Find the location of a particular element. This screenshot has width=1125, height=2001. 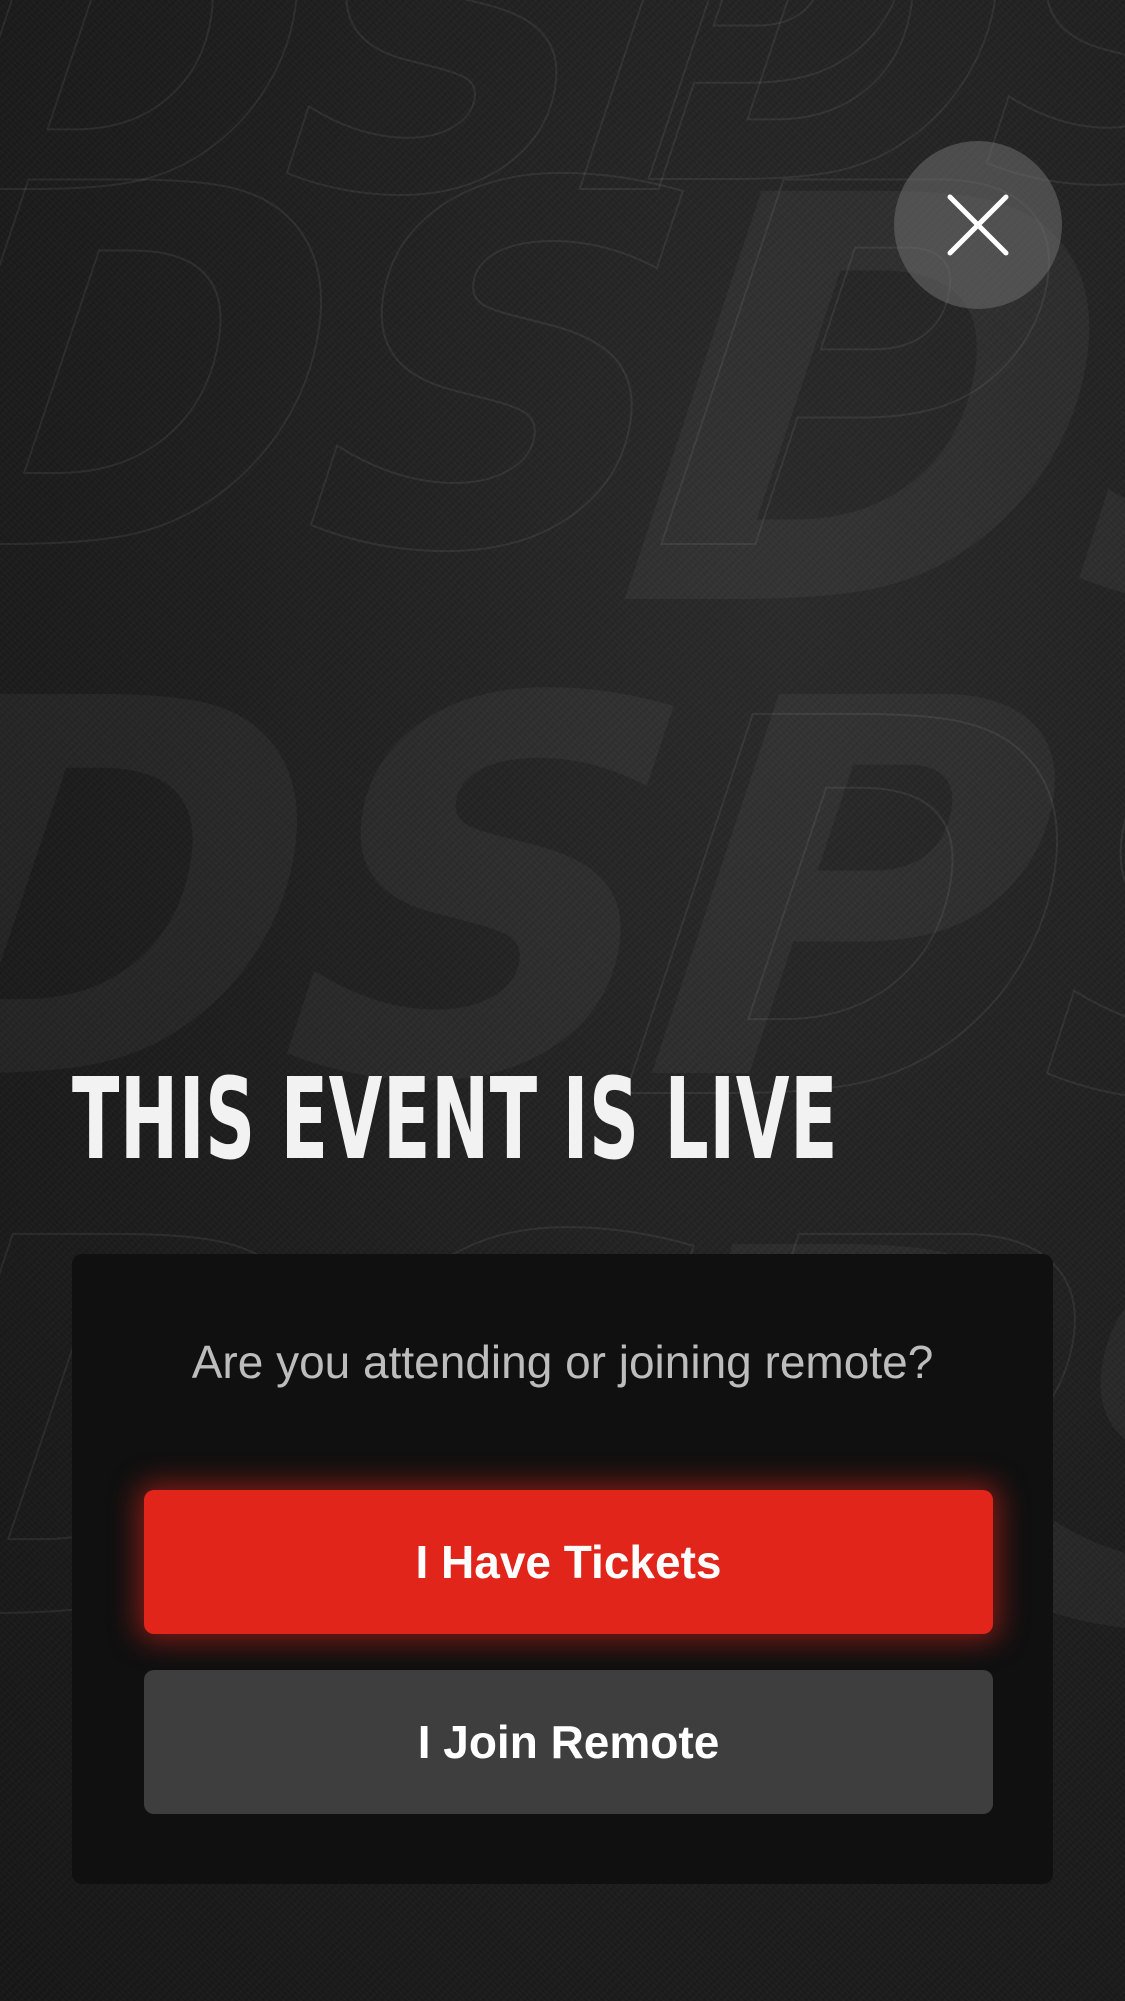

have-tickets-button: I Have Tickets is located at coordinates (568, 1562).